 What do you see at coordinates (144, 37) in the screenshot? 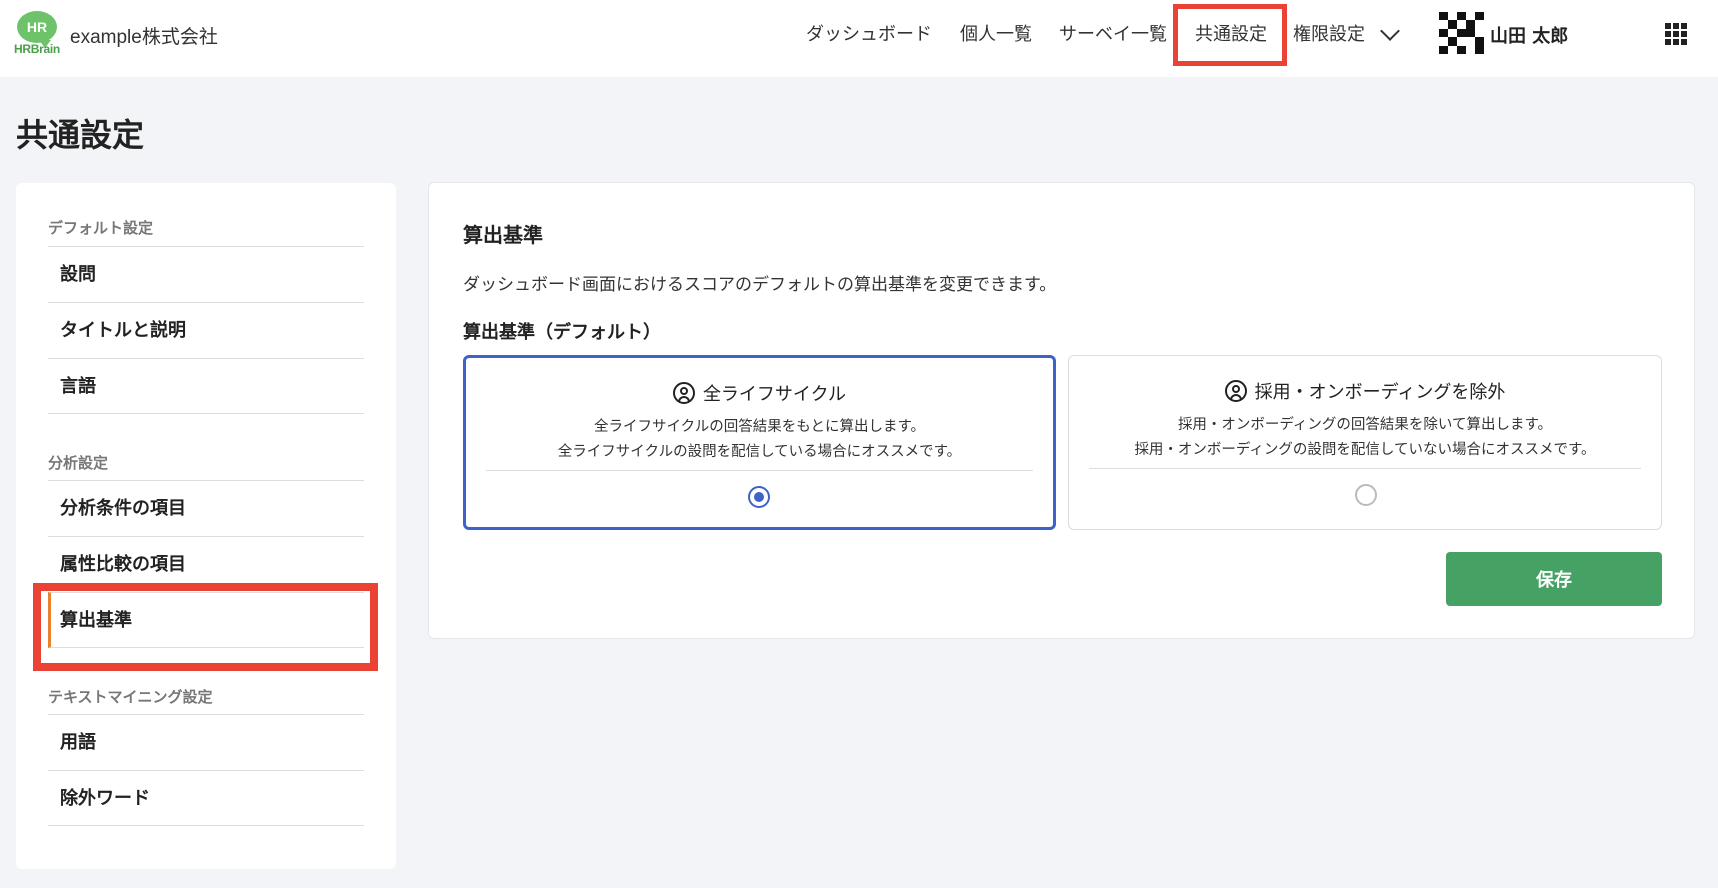
I see `company-name: example株式会社` at bounding box center [144, 37].